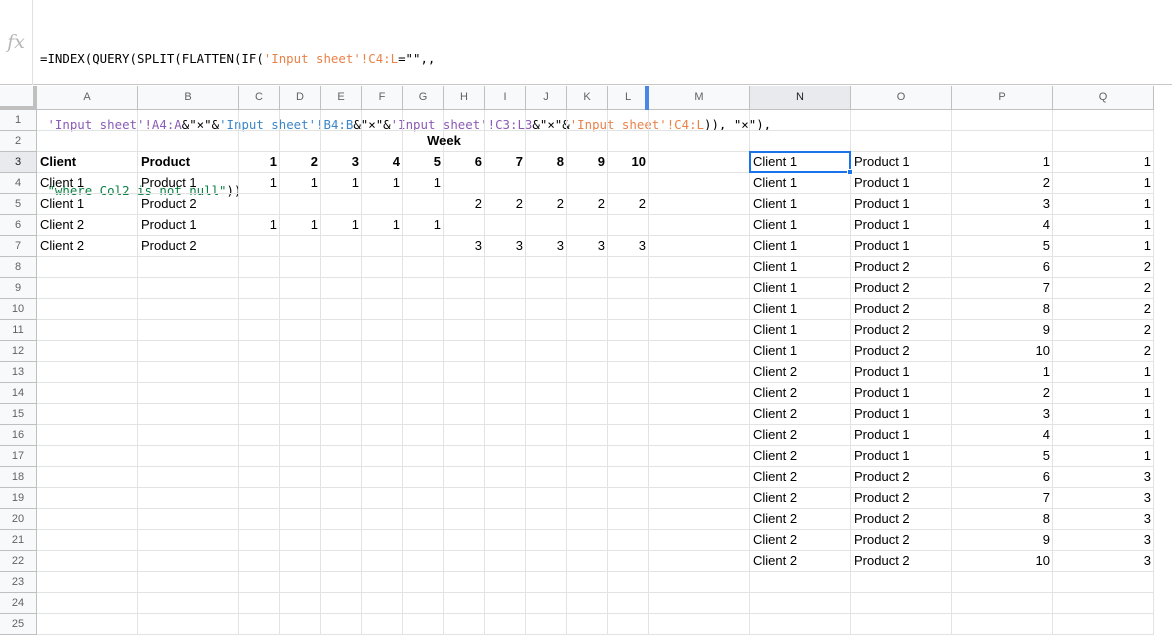  What do you see at coordinates (18, 561) in the screenshot?
I see `row-header-22: 22` at bounding box center [18, 561].